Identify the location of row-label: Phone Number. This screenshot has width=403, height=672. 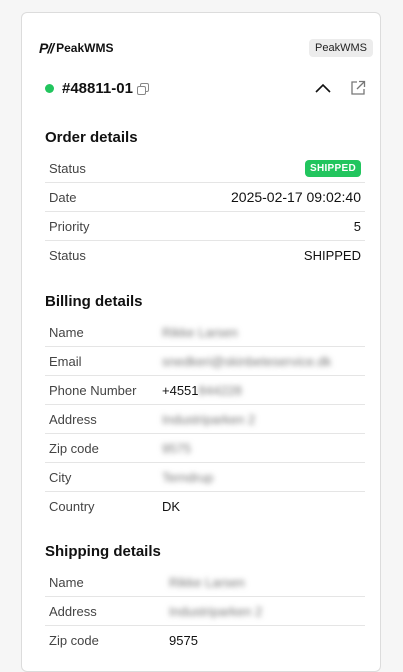
(101, 390).